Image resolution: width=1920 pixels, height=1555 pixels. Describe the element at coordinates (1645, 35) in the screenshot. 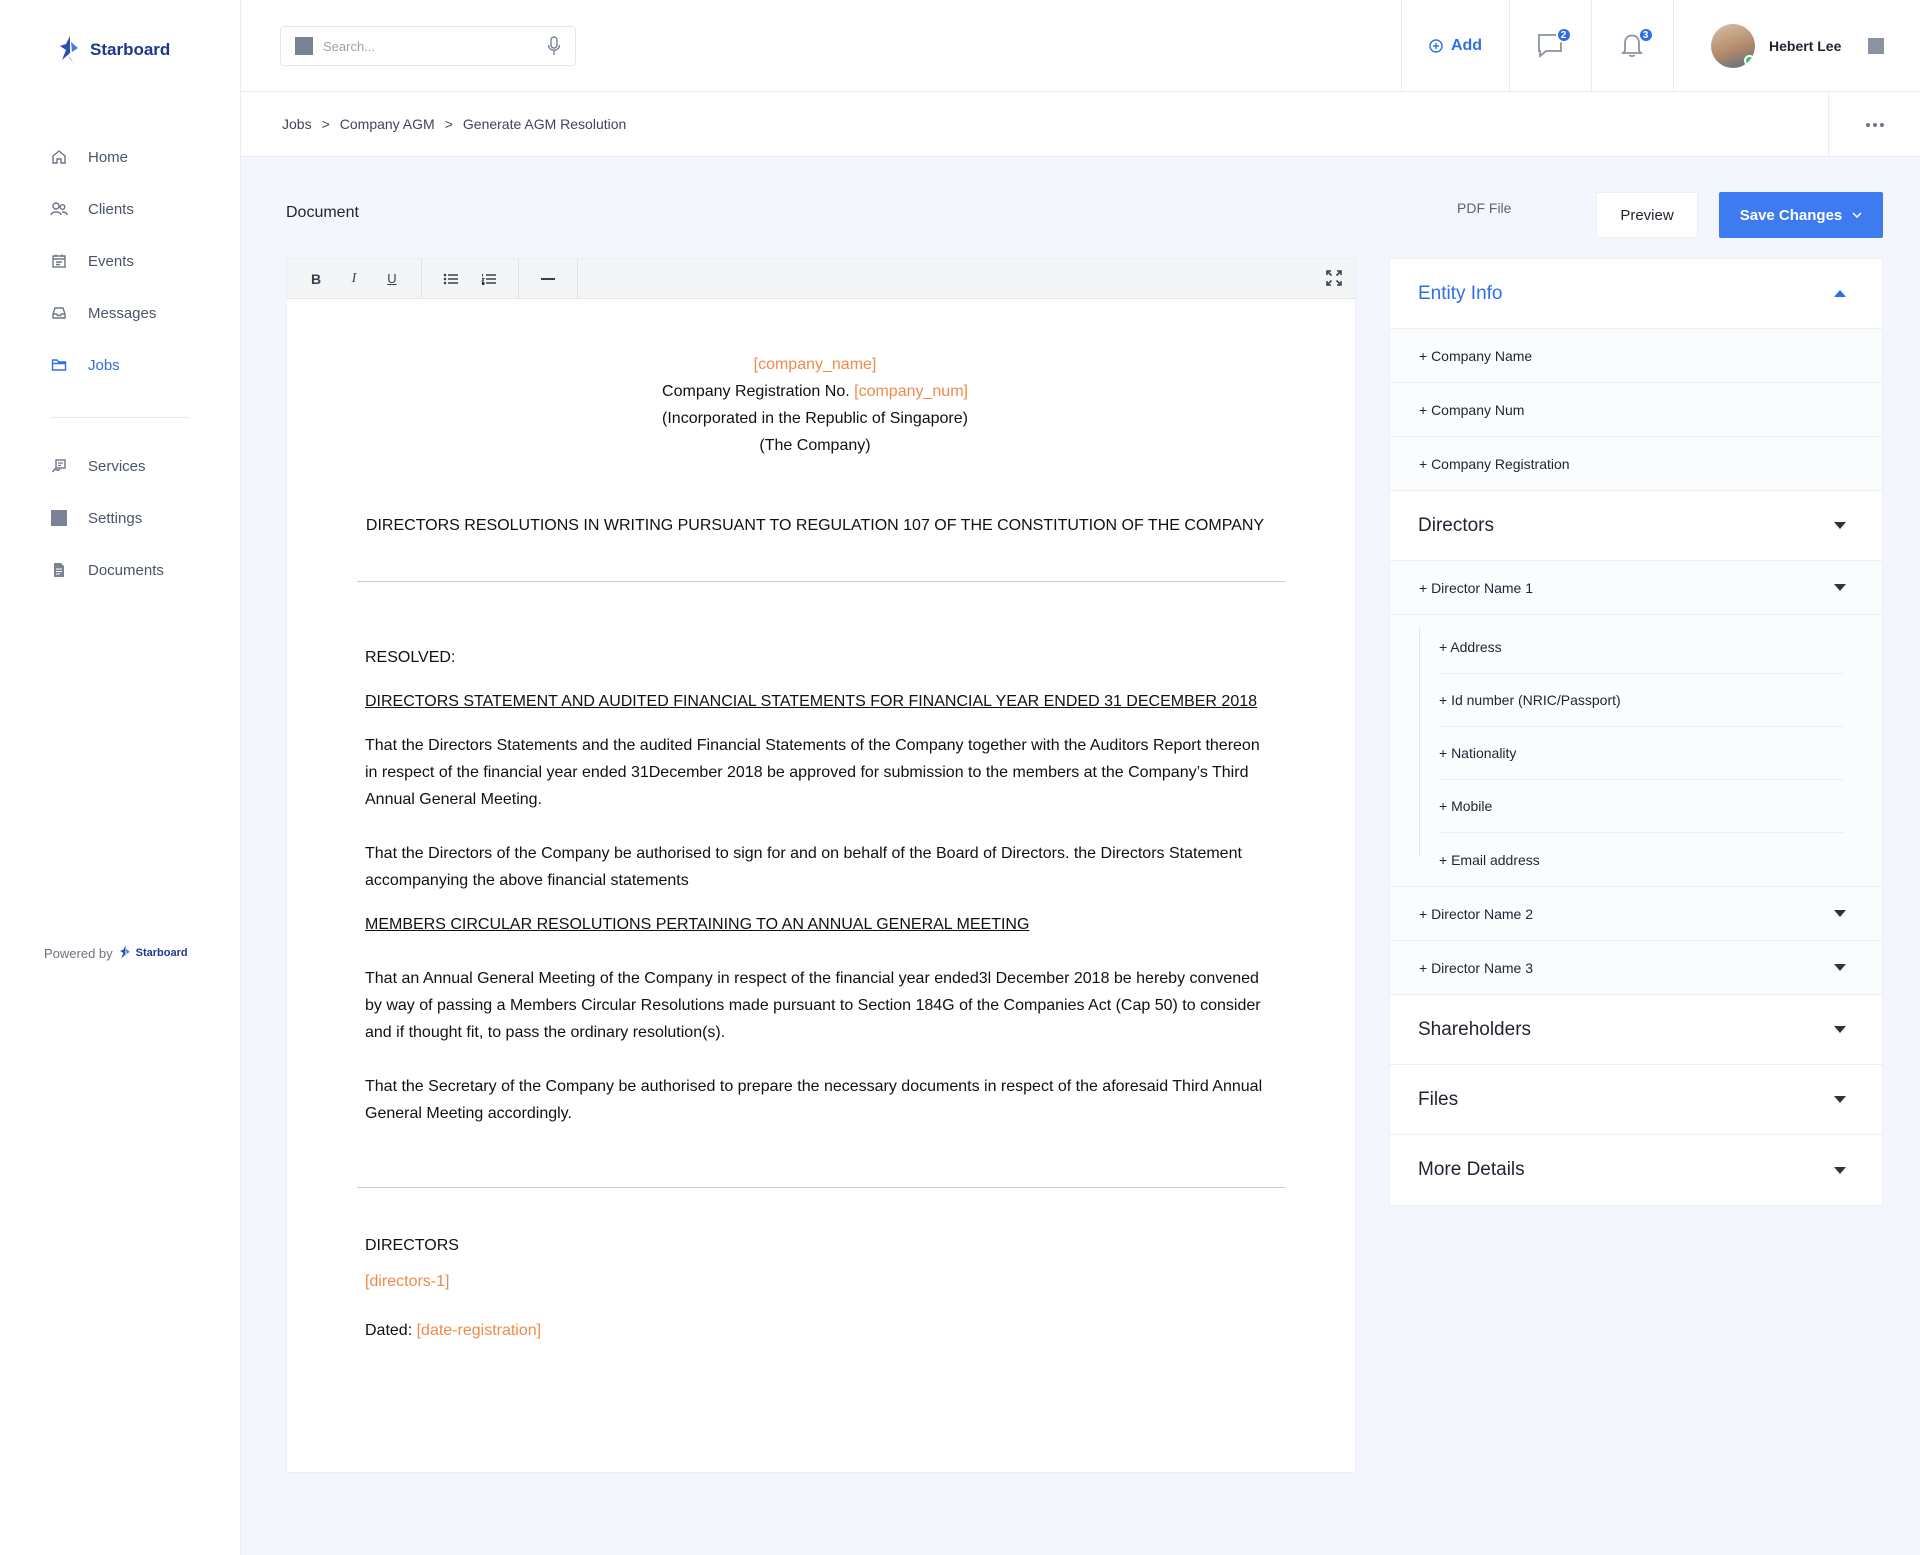

I see `notifications-badge: 3` at that location.